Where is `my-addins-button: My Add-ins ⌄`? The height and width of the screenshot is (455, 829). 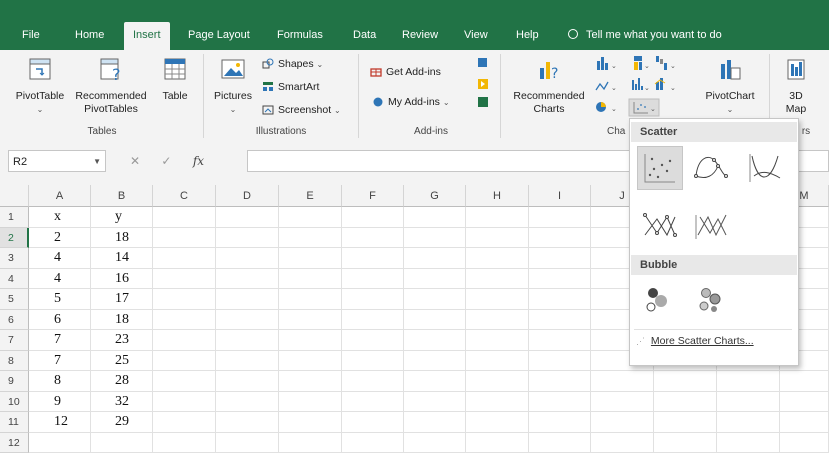 my-addins-button: My Add-ins ⌄ is located at coordinates (411, 102).